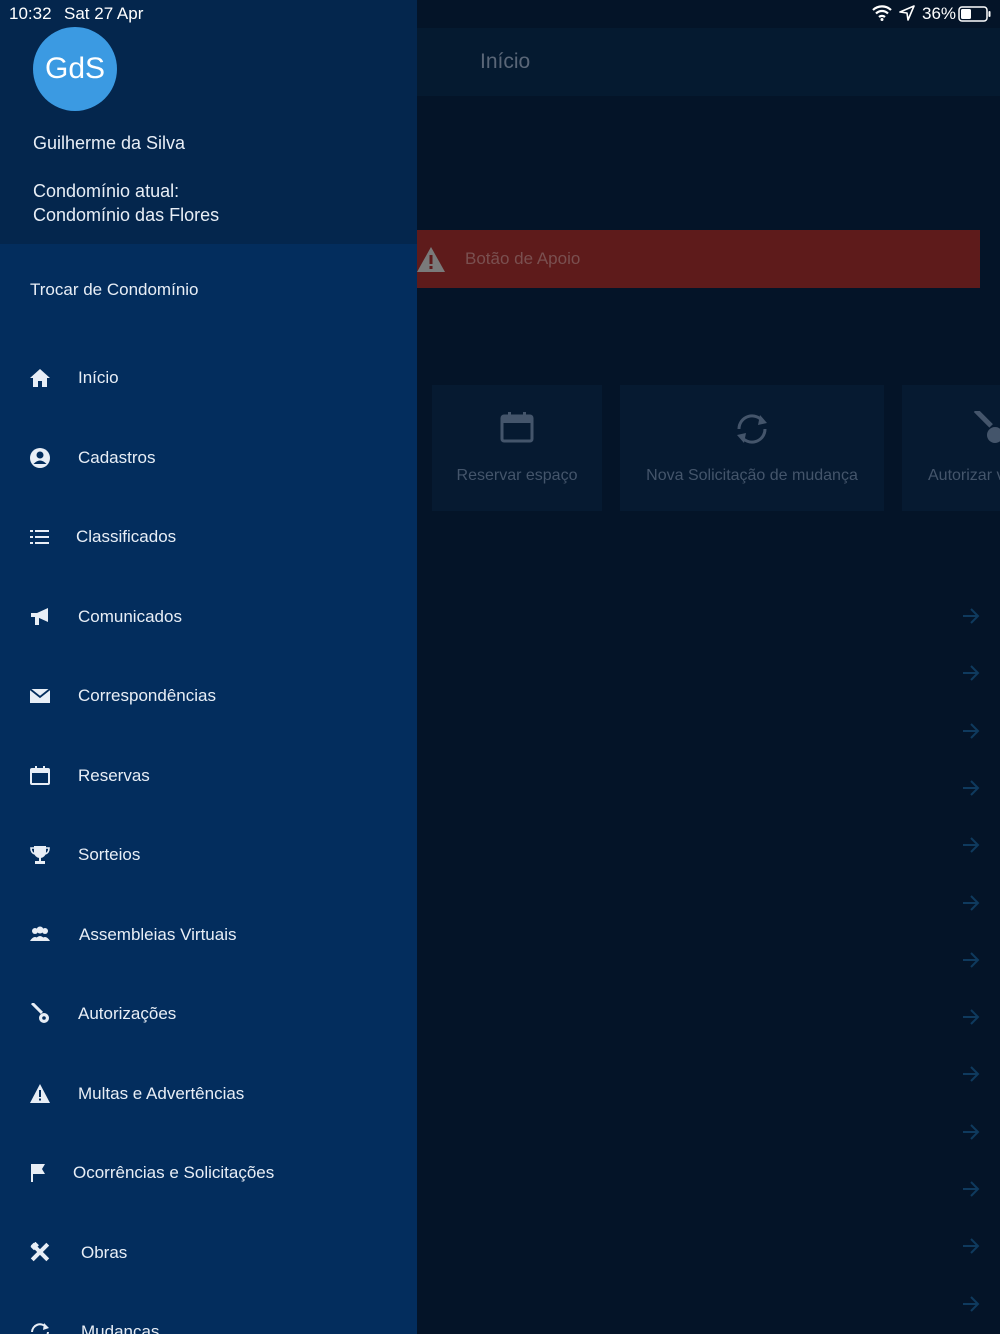 The width and height of the screenshot is (1000, 1334). Describe the element at coordinates (126, 215) in the screenshot. I see `current-condo-name: Condomínio das Flores` at that location.